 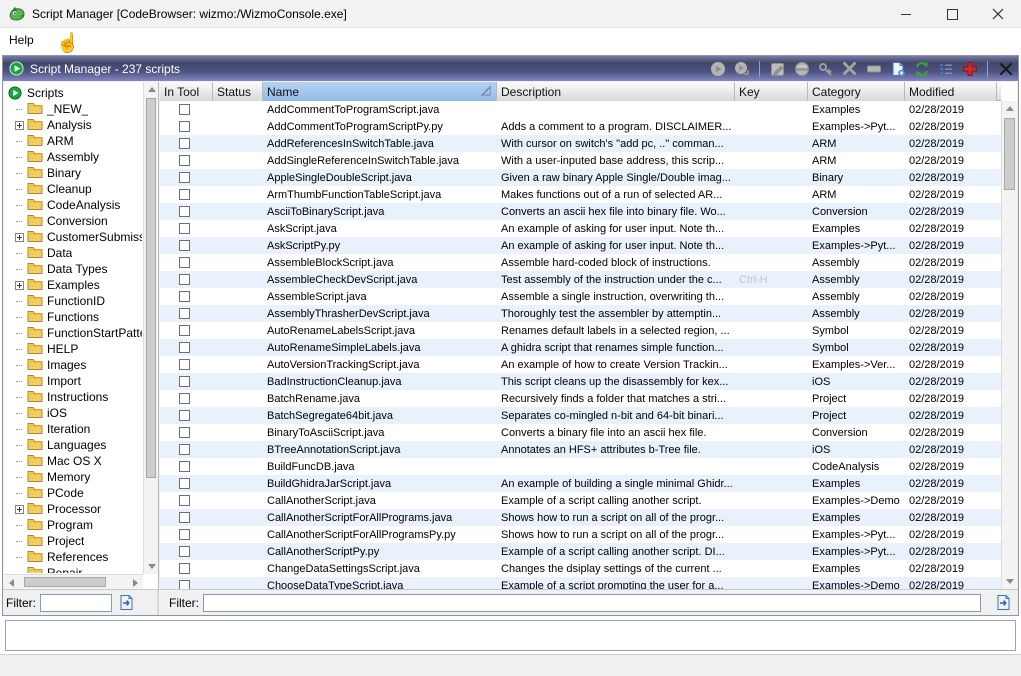 I want to click on tree-item-program: Program, so click(x=74, y=525).